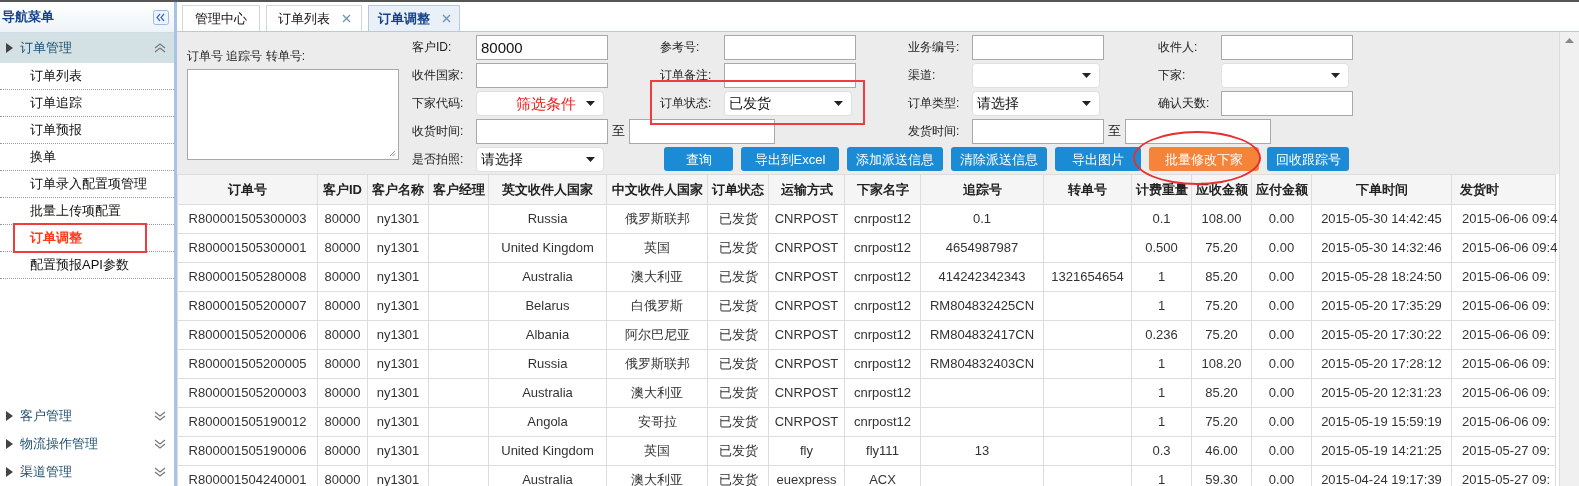  I want to click on column-header: 客户ID, so click(342, 189).